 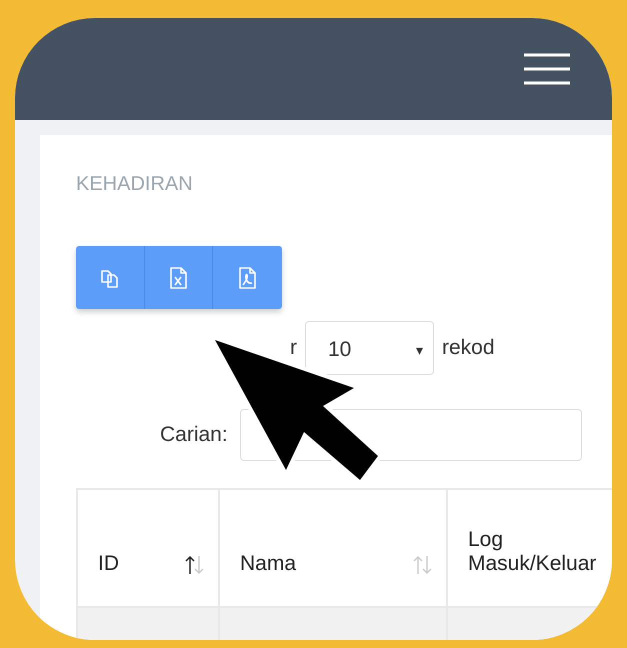 What do you see at coordinates (468, 348) in the screenshot?
I see `records-label: rekod` at bounding box center [468, 348].